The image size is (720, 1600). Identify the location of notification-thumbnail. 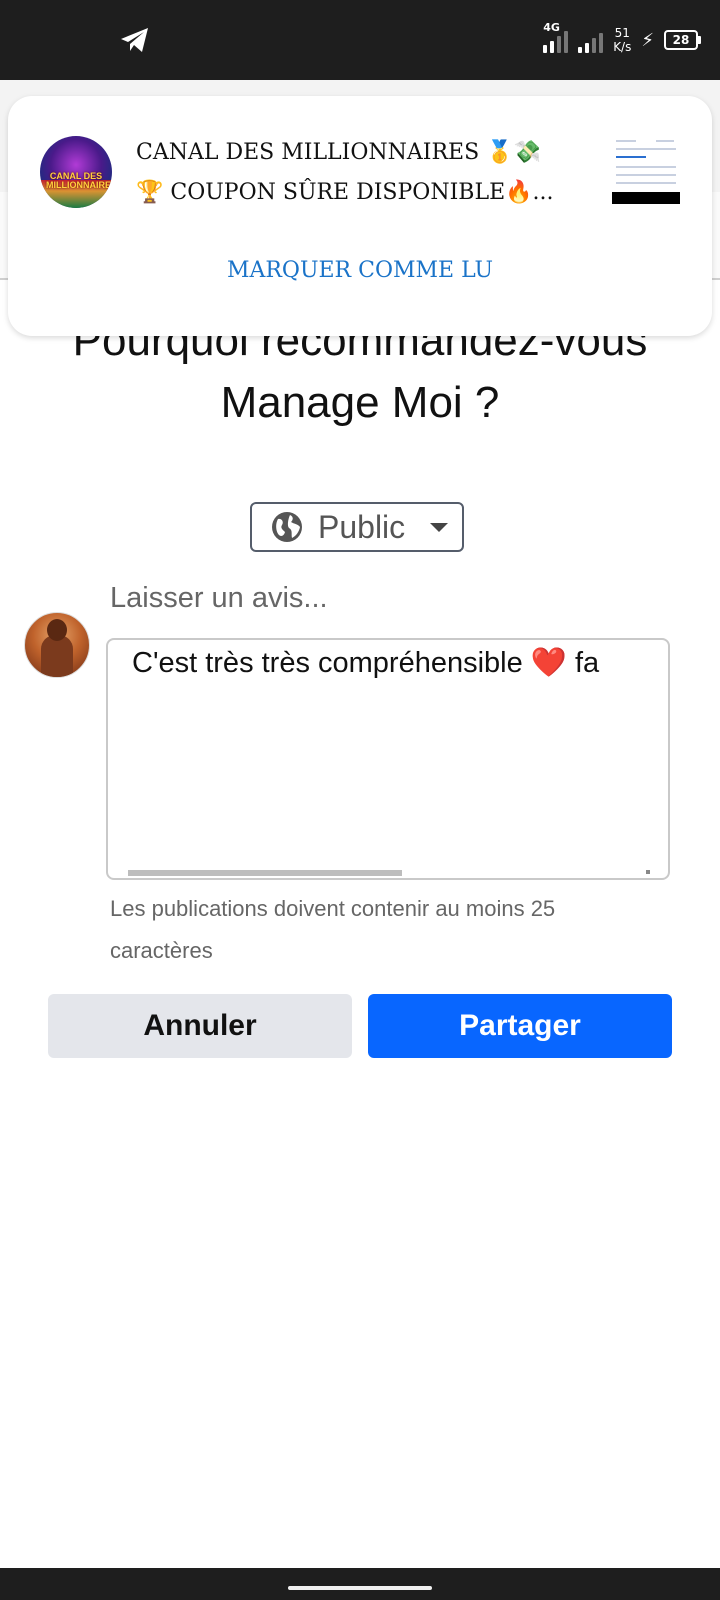
(646, 170).